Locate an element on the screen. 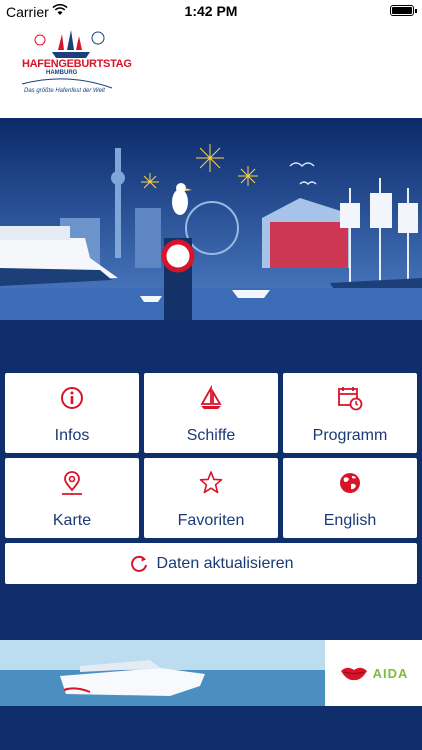  globe-icon is located at coordinates (350, 483).